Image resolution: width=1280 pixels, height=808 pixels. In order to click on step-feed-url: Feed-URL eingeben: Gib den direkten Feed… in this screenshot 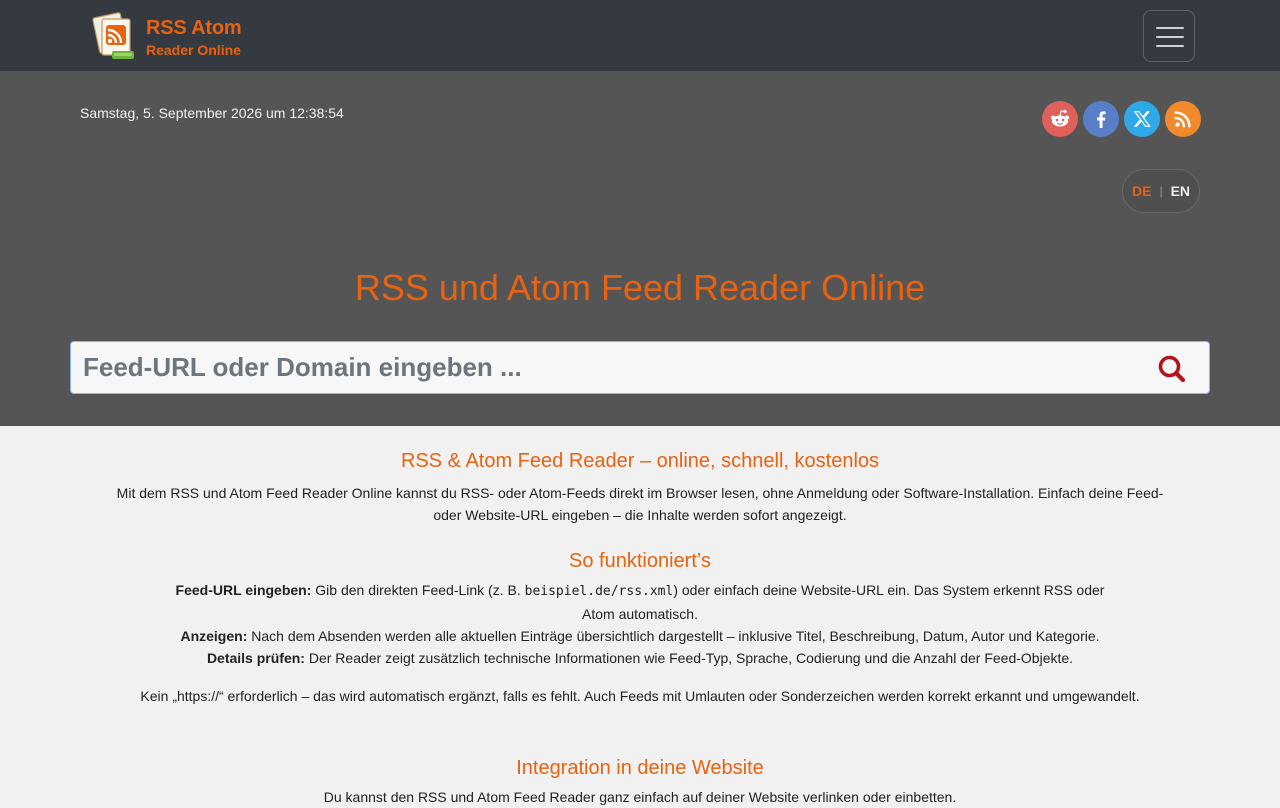, I will do `click(640, 591)`.